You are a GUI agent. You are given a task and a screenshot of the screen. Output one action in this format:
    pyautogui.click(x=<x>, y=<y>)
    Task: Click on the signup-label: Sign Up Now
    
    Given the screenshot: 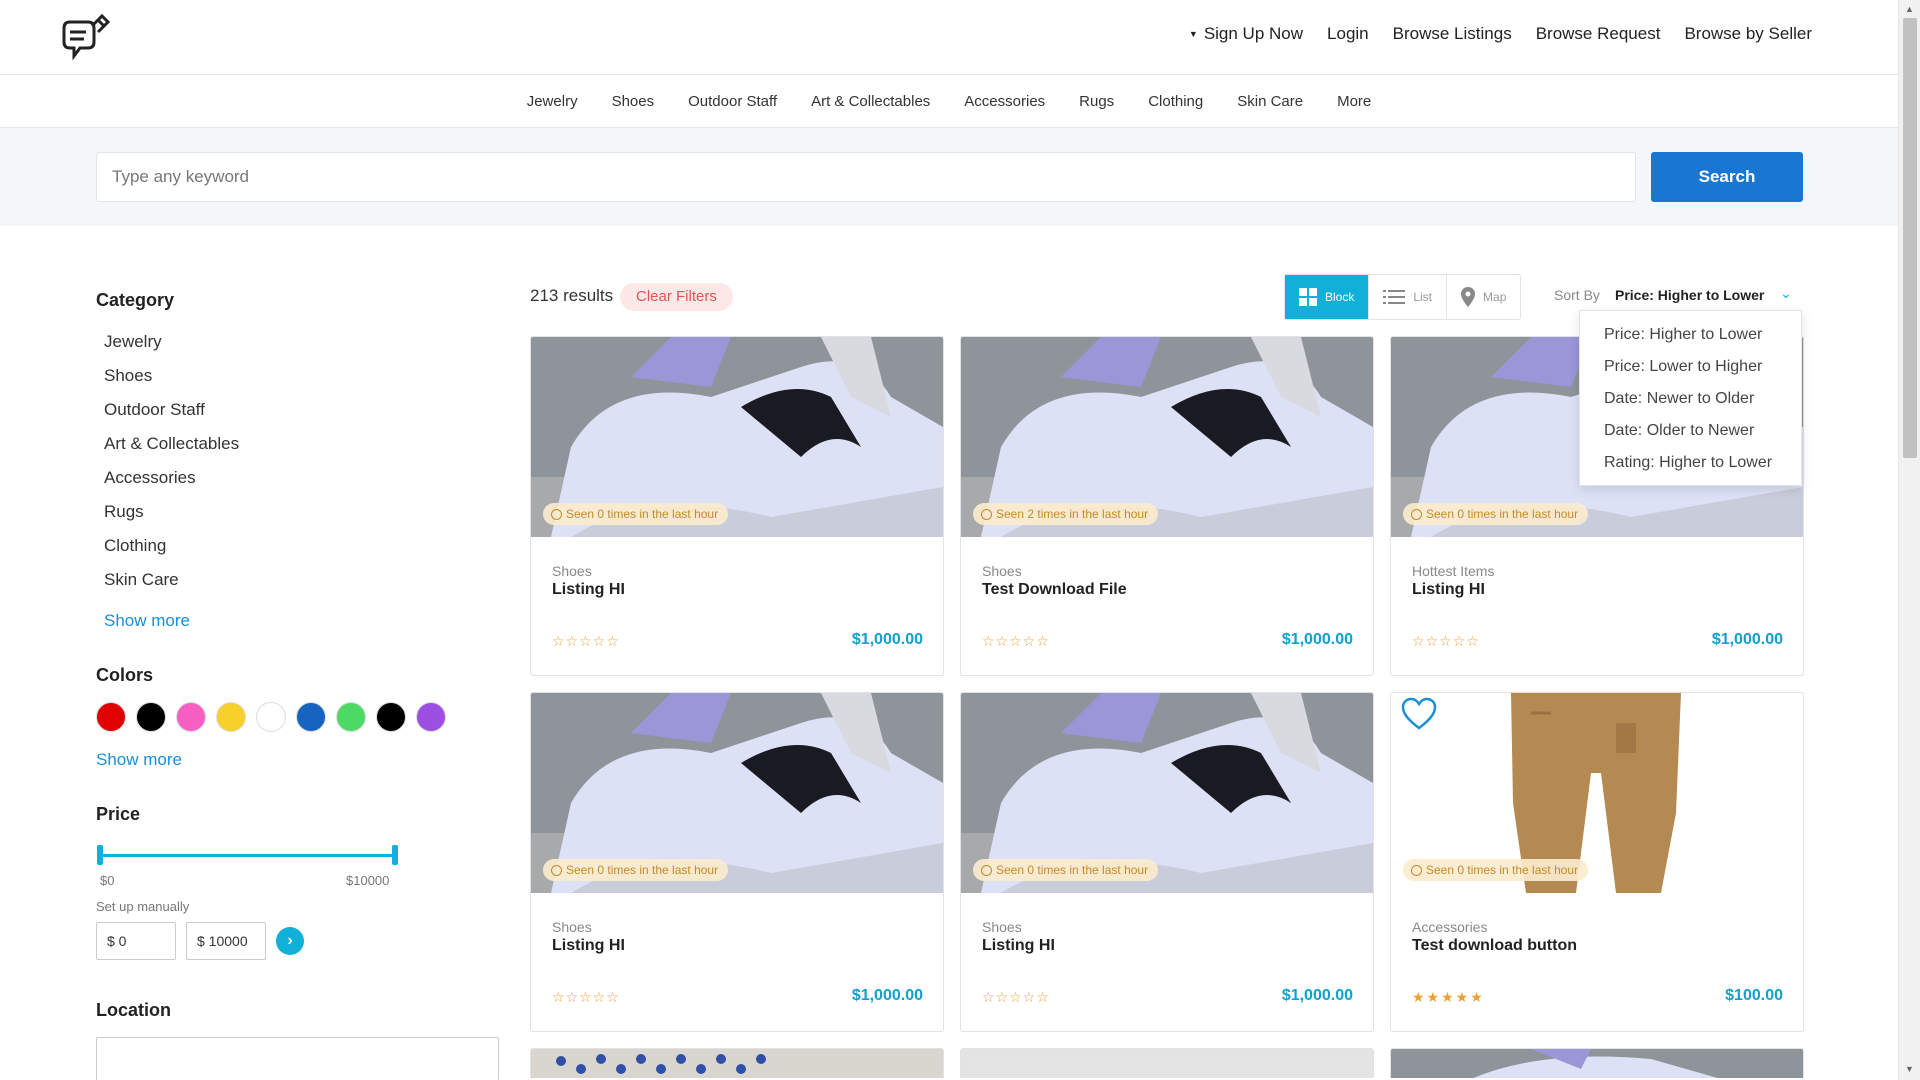 What is the action you would take?
    pyautogui.click(x=1253, y=33)
    